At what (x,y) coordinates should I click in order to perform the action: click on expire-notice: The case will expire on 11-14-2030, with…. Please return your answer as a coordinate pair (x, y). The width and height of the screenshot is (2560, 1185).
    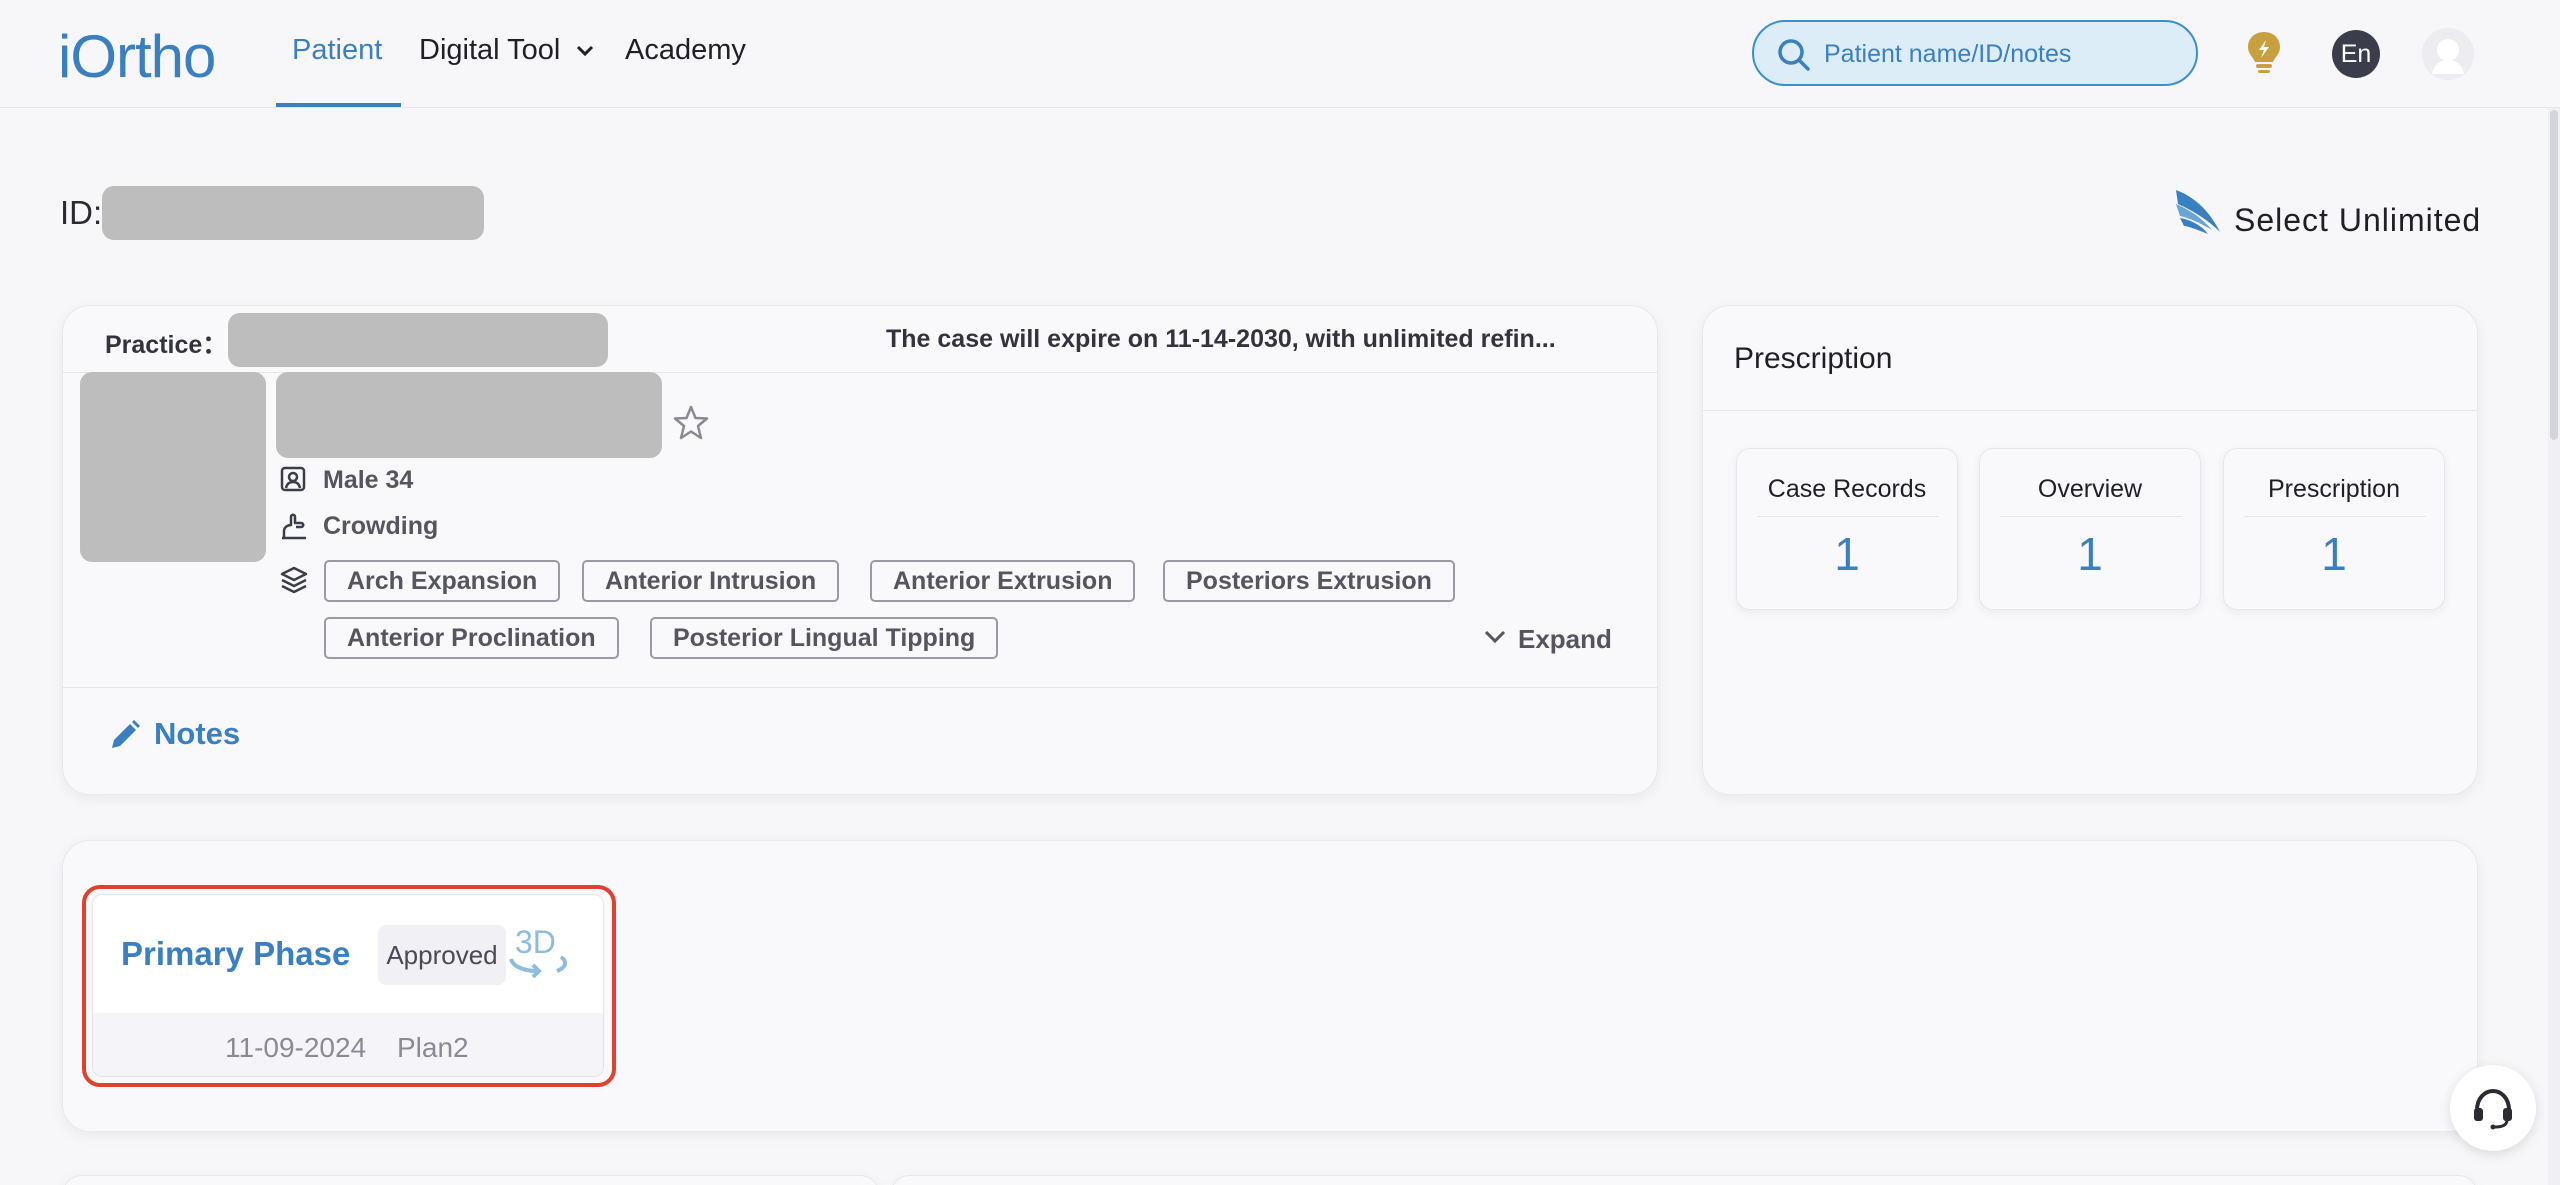
    Looking at the image, I should click on (1221, 339).